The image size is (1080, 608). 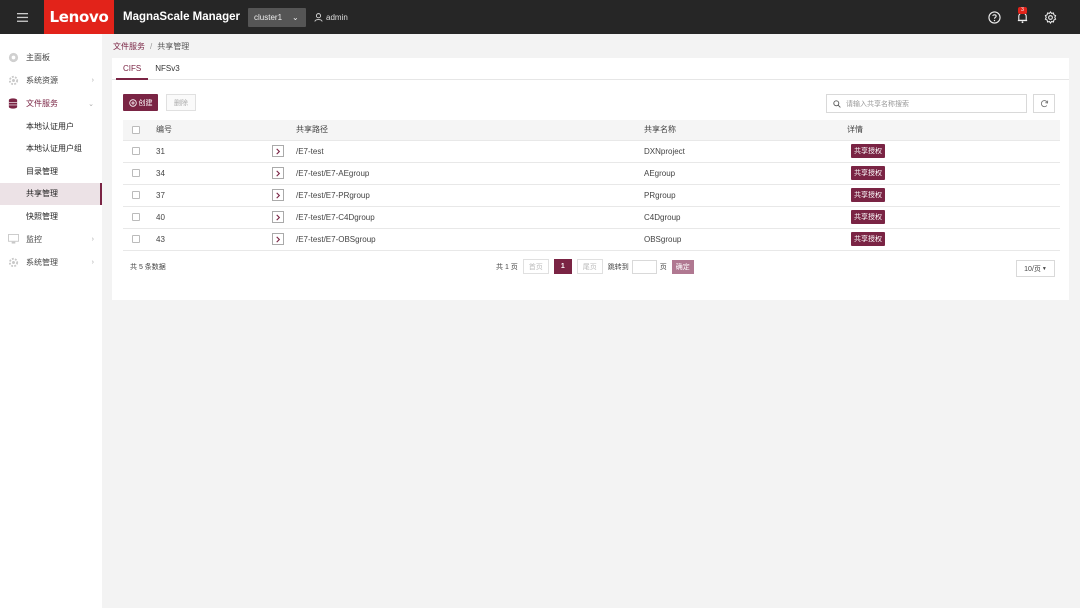 I want to click on refresh-button, so click(x=1044, y=103).